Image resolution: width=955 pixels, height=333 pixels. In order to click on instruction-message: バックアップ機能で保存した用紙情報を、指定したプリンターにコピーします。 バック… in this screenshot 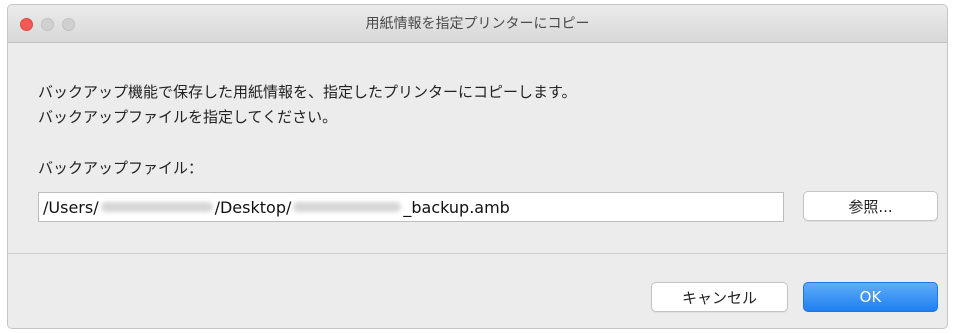, I will do `click(307, 105)`.